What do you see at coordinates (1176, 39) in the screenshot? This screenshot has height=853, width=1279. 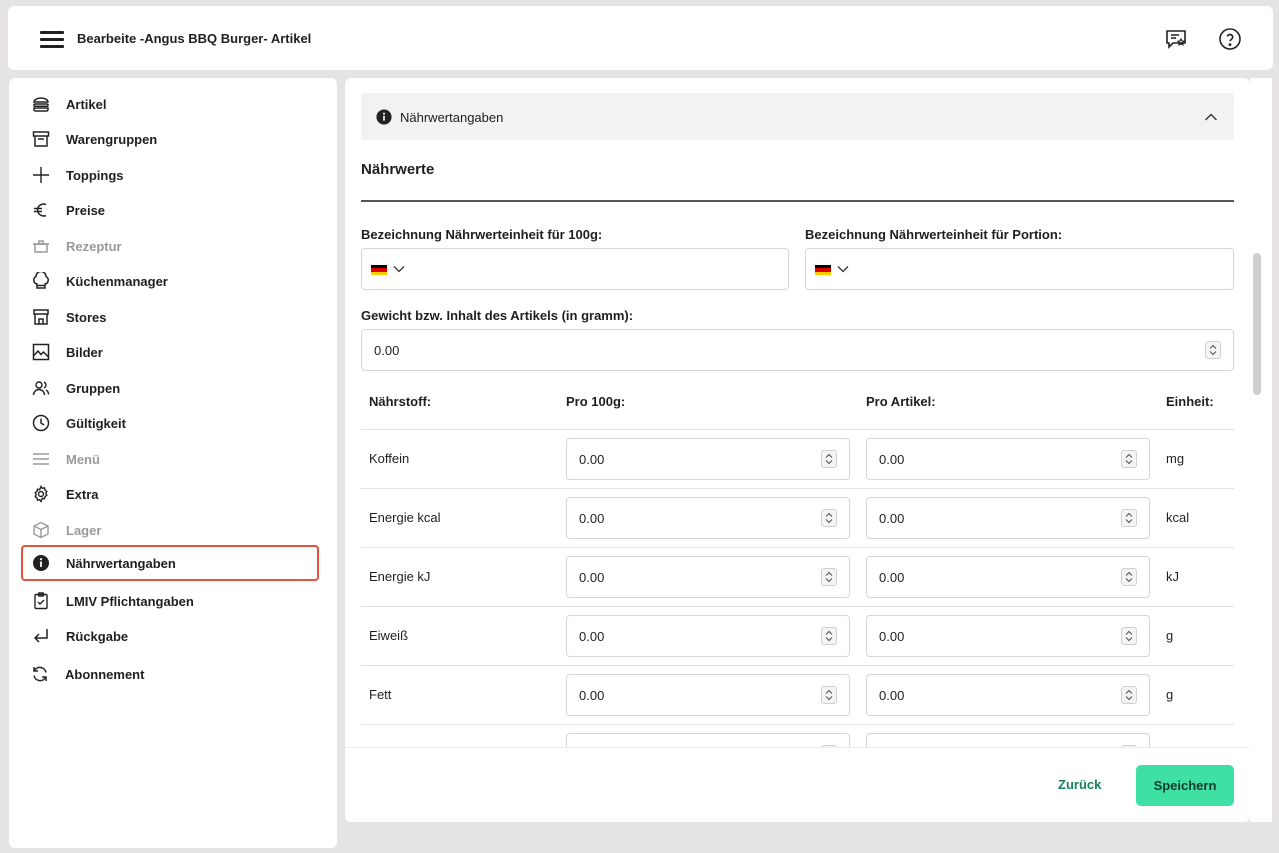 I see `feedback-chat-icon` at bounding box center [1176, 39].